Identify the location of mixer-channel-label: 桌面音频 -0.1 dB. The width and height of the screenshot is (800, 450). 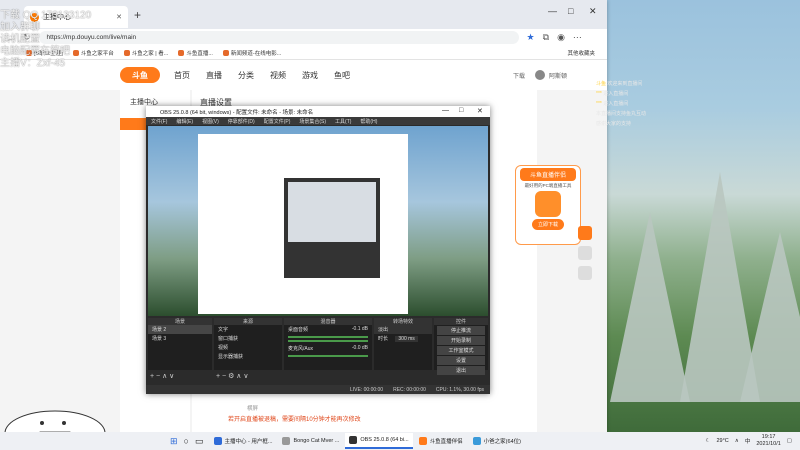
(328, 329).